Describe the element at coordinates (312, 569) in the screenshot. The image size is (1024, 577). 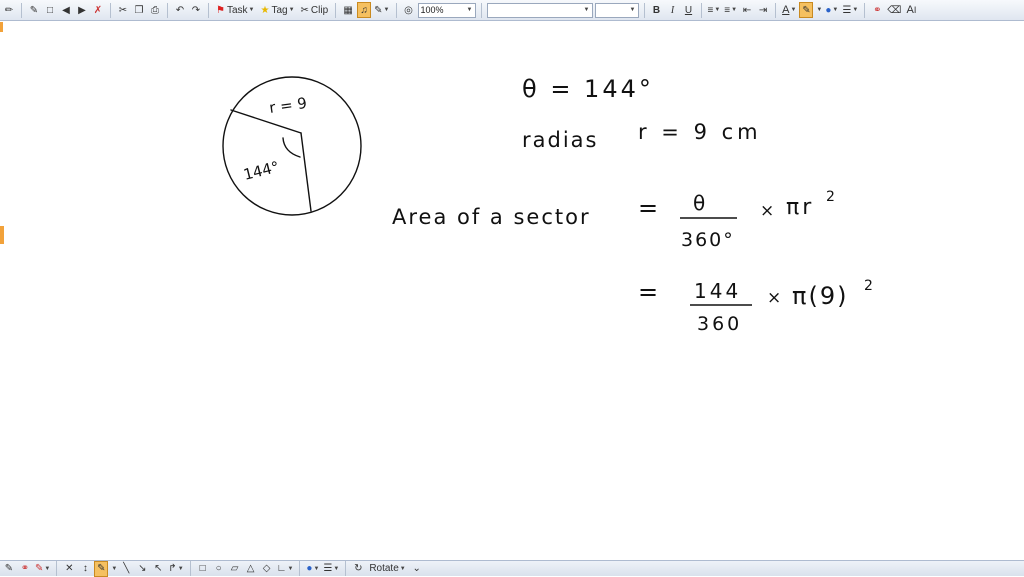
I see `color-picker-icon: ● ▼` at that location.